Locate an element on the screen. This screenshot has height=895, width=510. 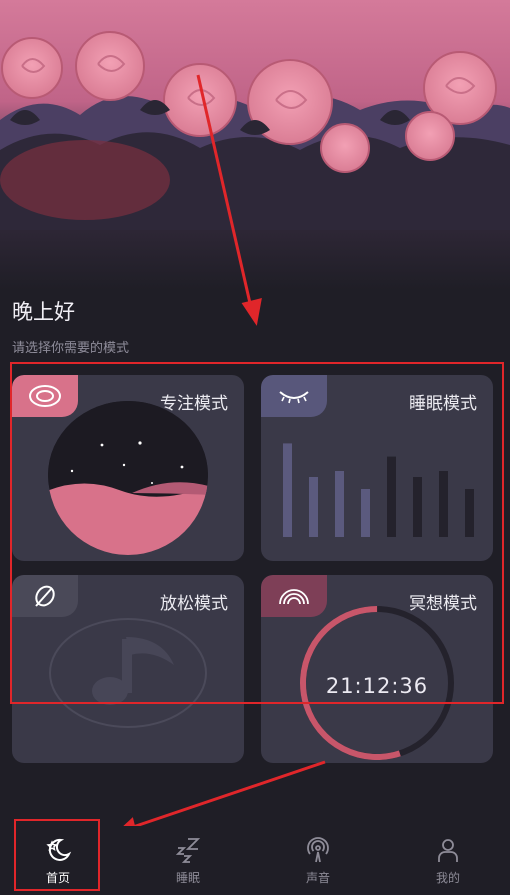
nav-profile: 我的 is located at coordinates (448, 864).